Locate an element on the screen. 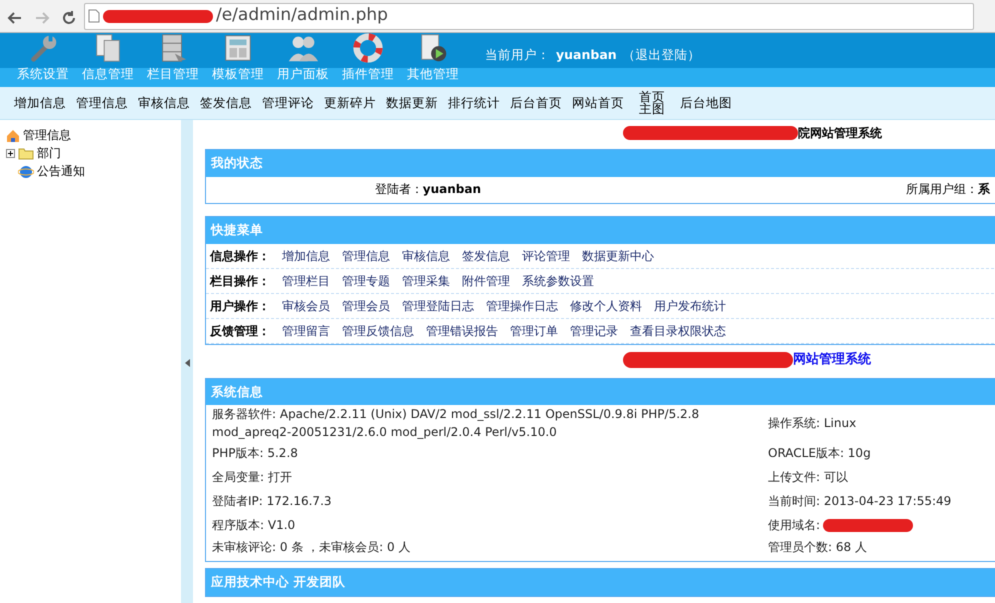 The height and width of the screenshot is (603, 995). quick-link: 系统参数设置 is located at coordinates (558, 281).